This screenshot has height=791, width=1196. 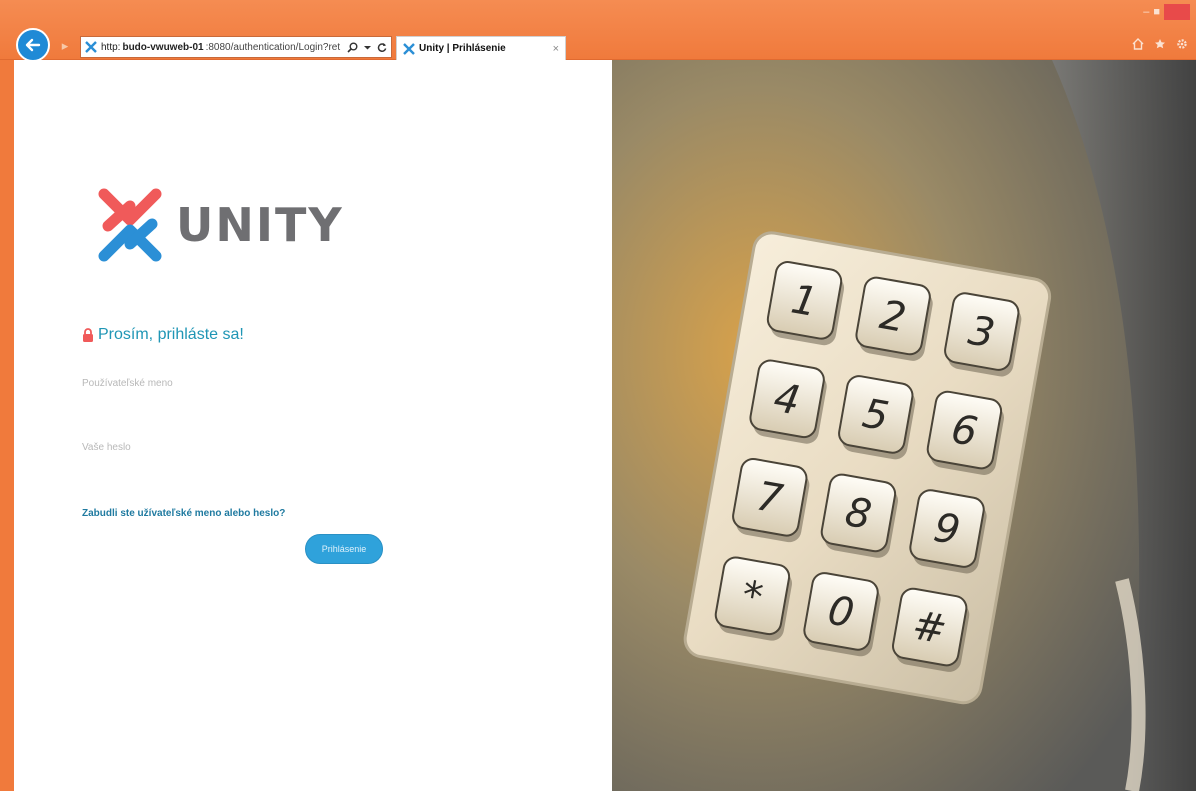 I want to click on keypad-key: 7, so click(x=771, y=500).